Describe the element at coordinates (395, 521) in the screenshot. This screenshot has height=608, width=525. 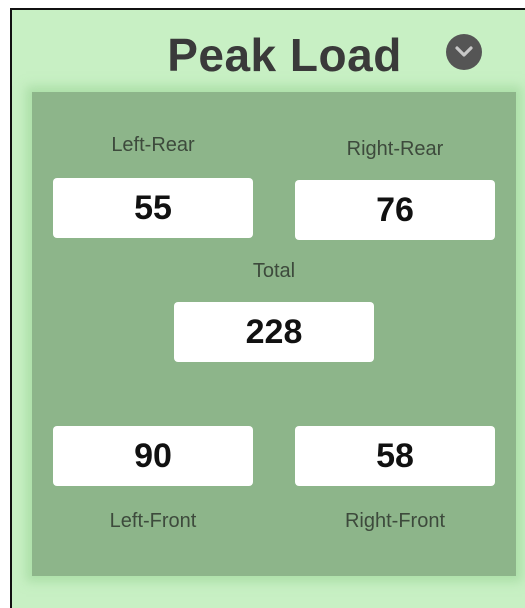
I see `right-front-label: Right-Front` at that location.